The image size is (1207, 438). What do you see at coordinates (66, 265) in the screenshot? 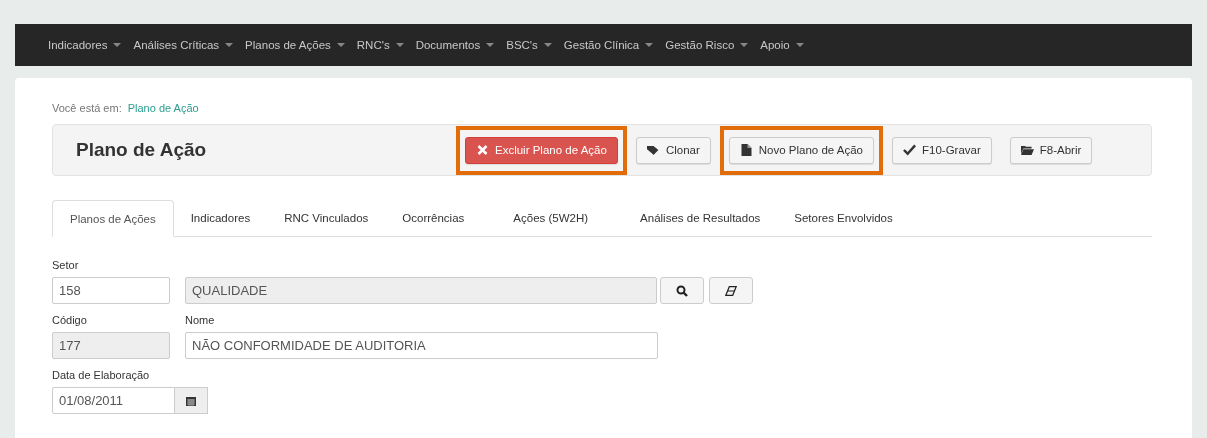
I see `field-label: Setor` at bounding box center [66, 265].